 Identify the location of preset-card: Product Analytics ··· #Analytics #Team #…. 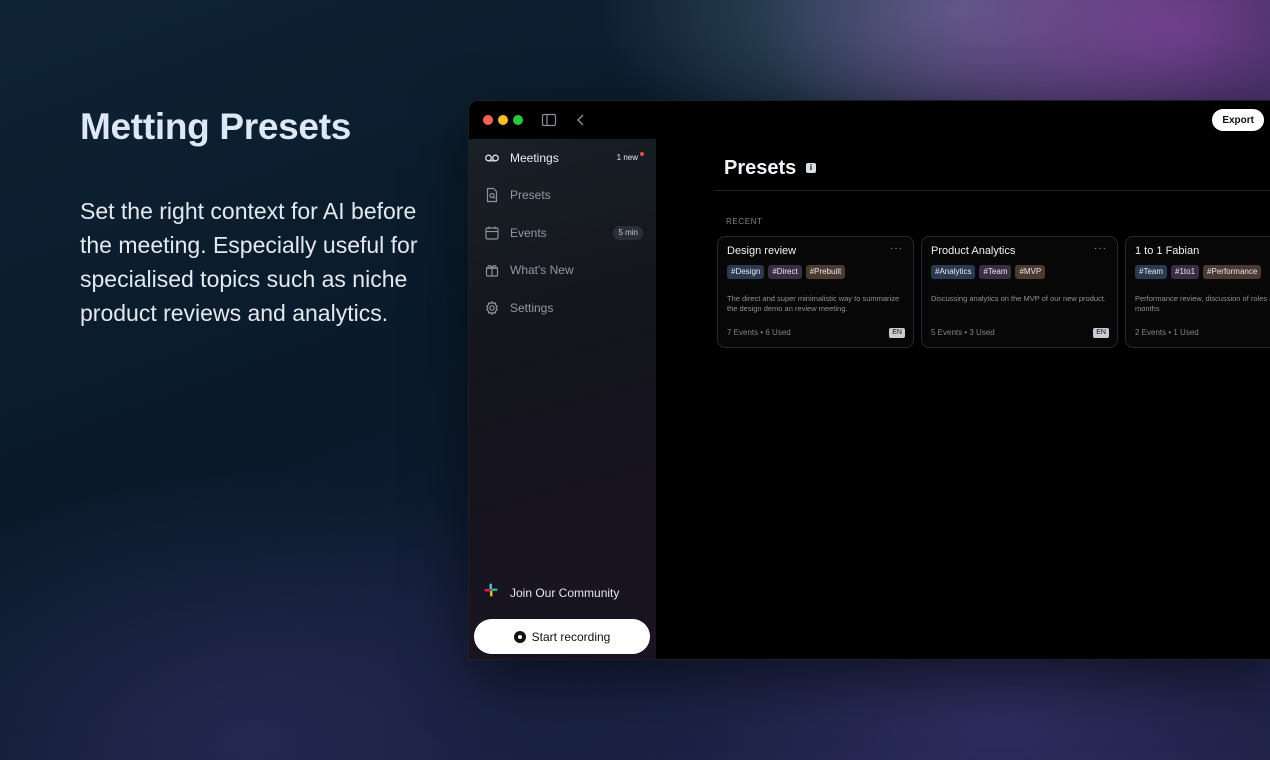
(1019, 292).